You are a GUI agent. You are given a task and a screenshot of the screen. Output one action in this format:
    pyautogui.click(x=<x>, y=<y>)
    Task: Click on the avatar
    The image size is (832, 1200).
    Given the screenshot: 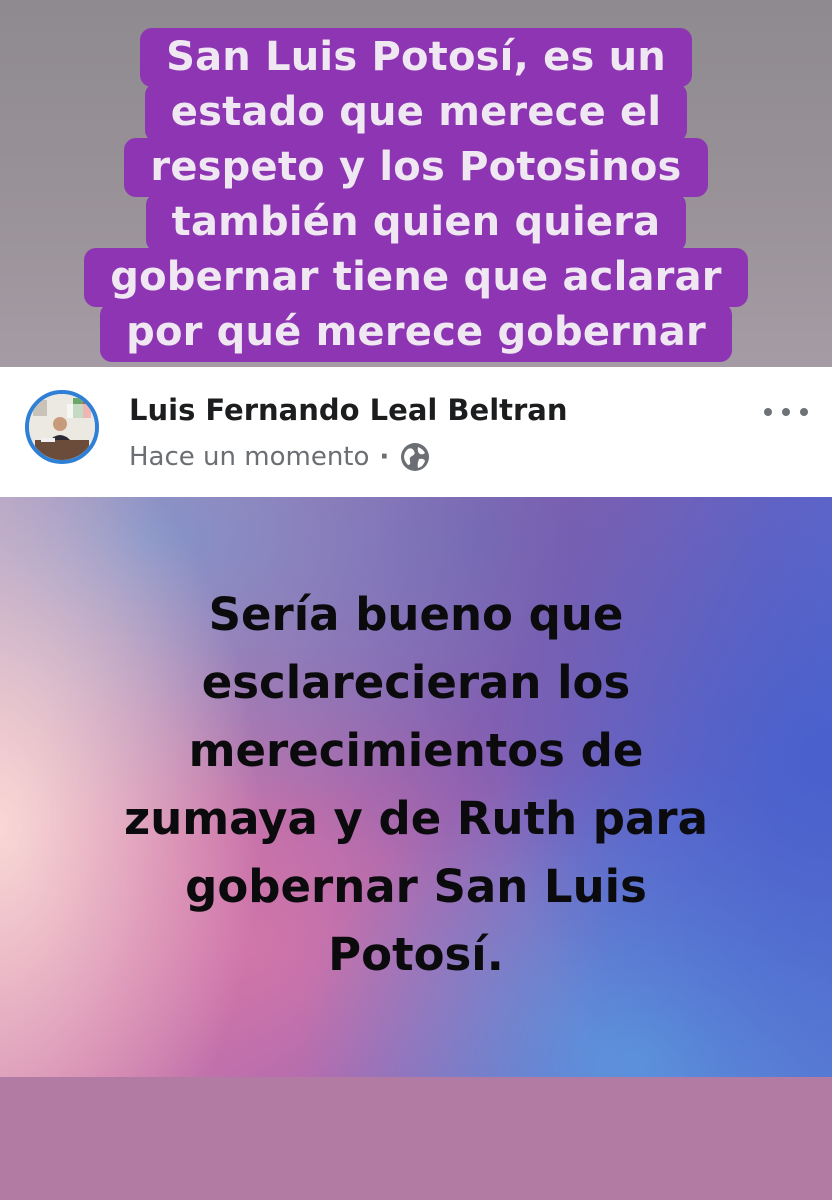 What is the action you would take?
    pyautogui.click(x=62, y=427)
    